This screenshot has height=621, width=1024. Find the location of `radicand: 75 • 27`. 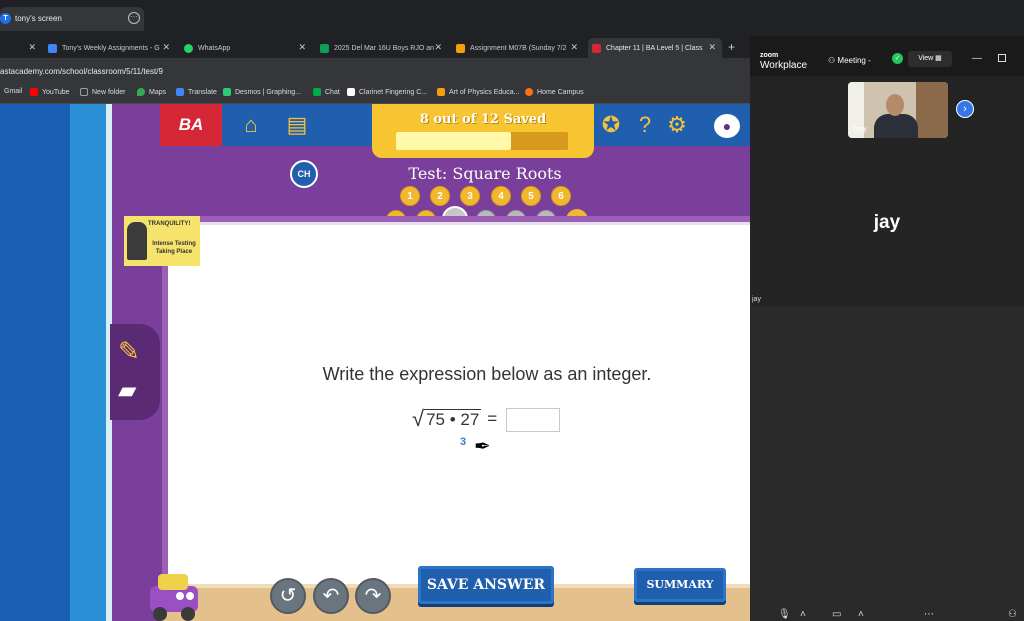

radicand: 75 • 27 is located at coordinates (453, 418).